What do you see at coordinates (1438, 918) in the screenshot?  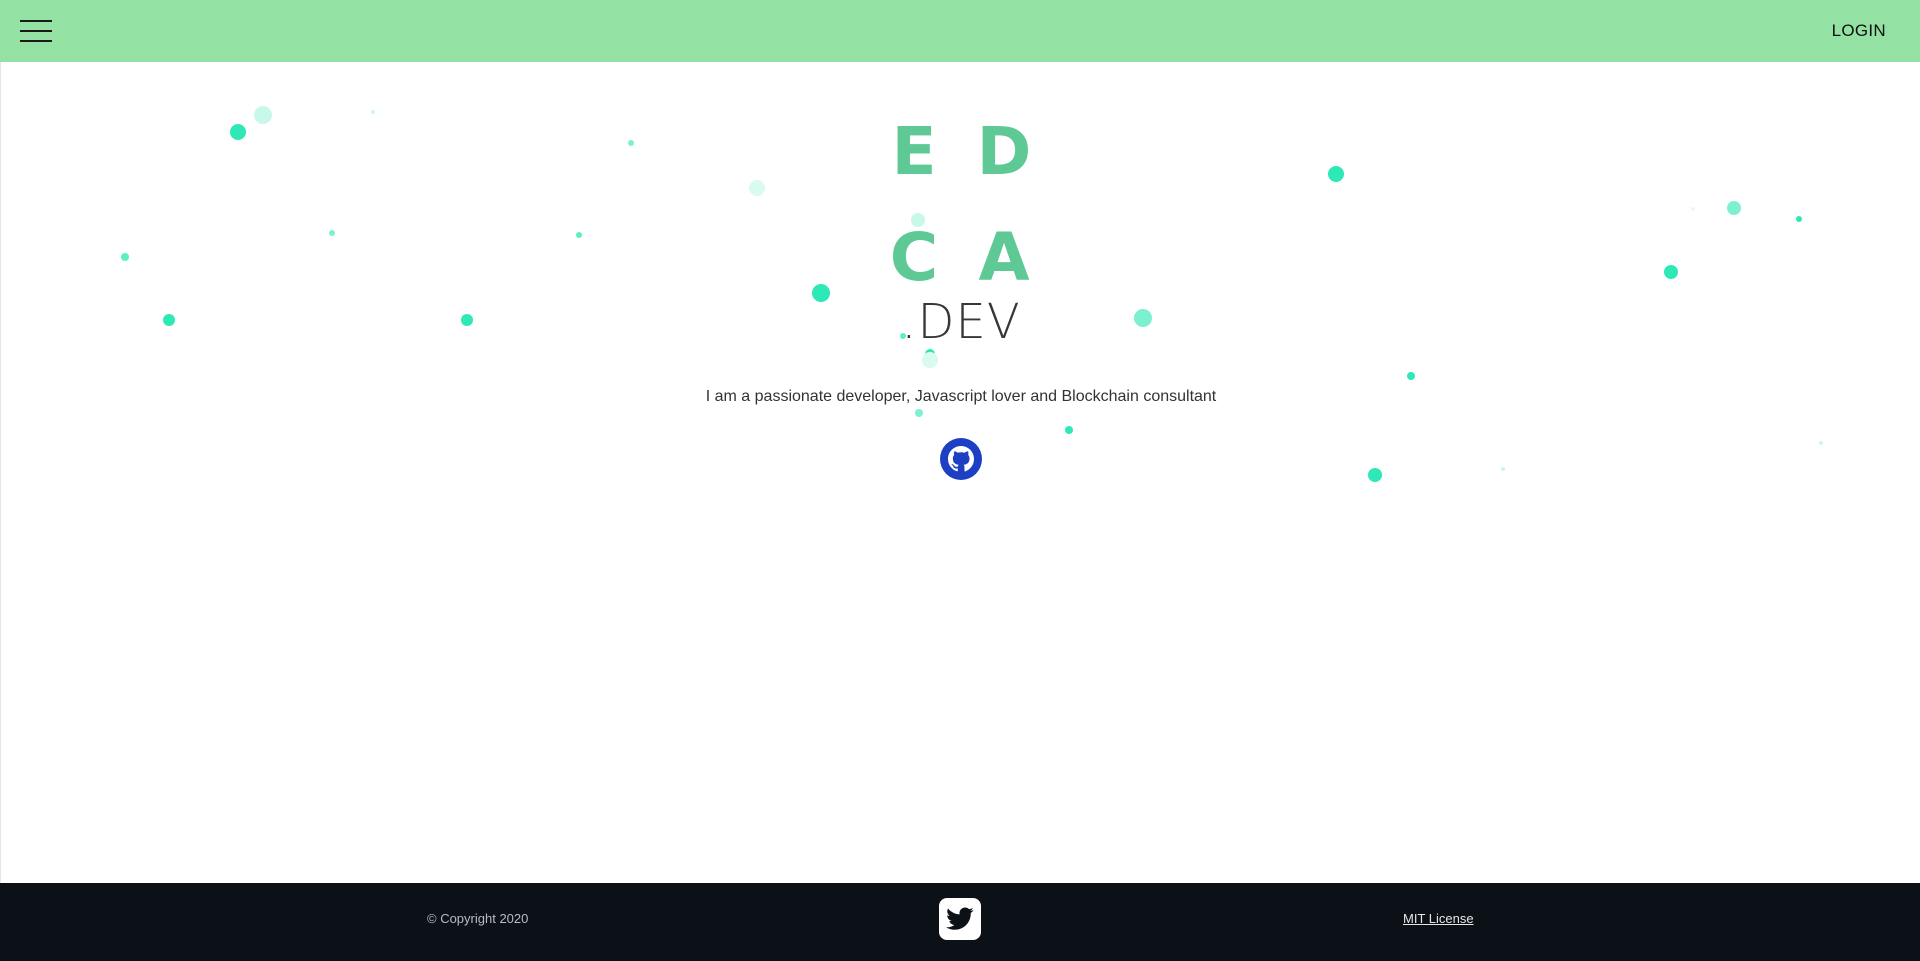 I see `mit-license-link: MIT License` at bounding box center [1438, 918].